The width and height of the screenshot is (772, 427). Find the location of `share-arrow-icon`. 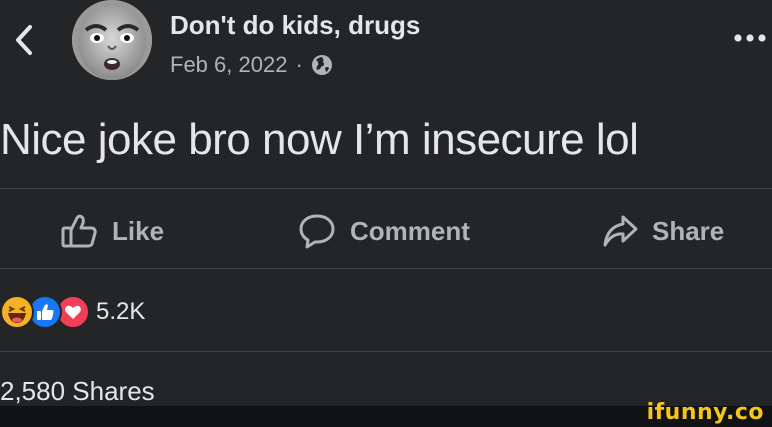

share-arrow-icon is located at coordinates (620, 231).